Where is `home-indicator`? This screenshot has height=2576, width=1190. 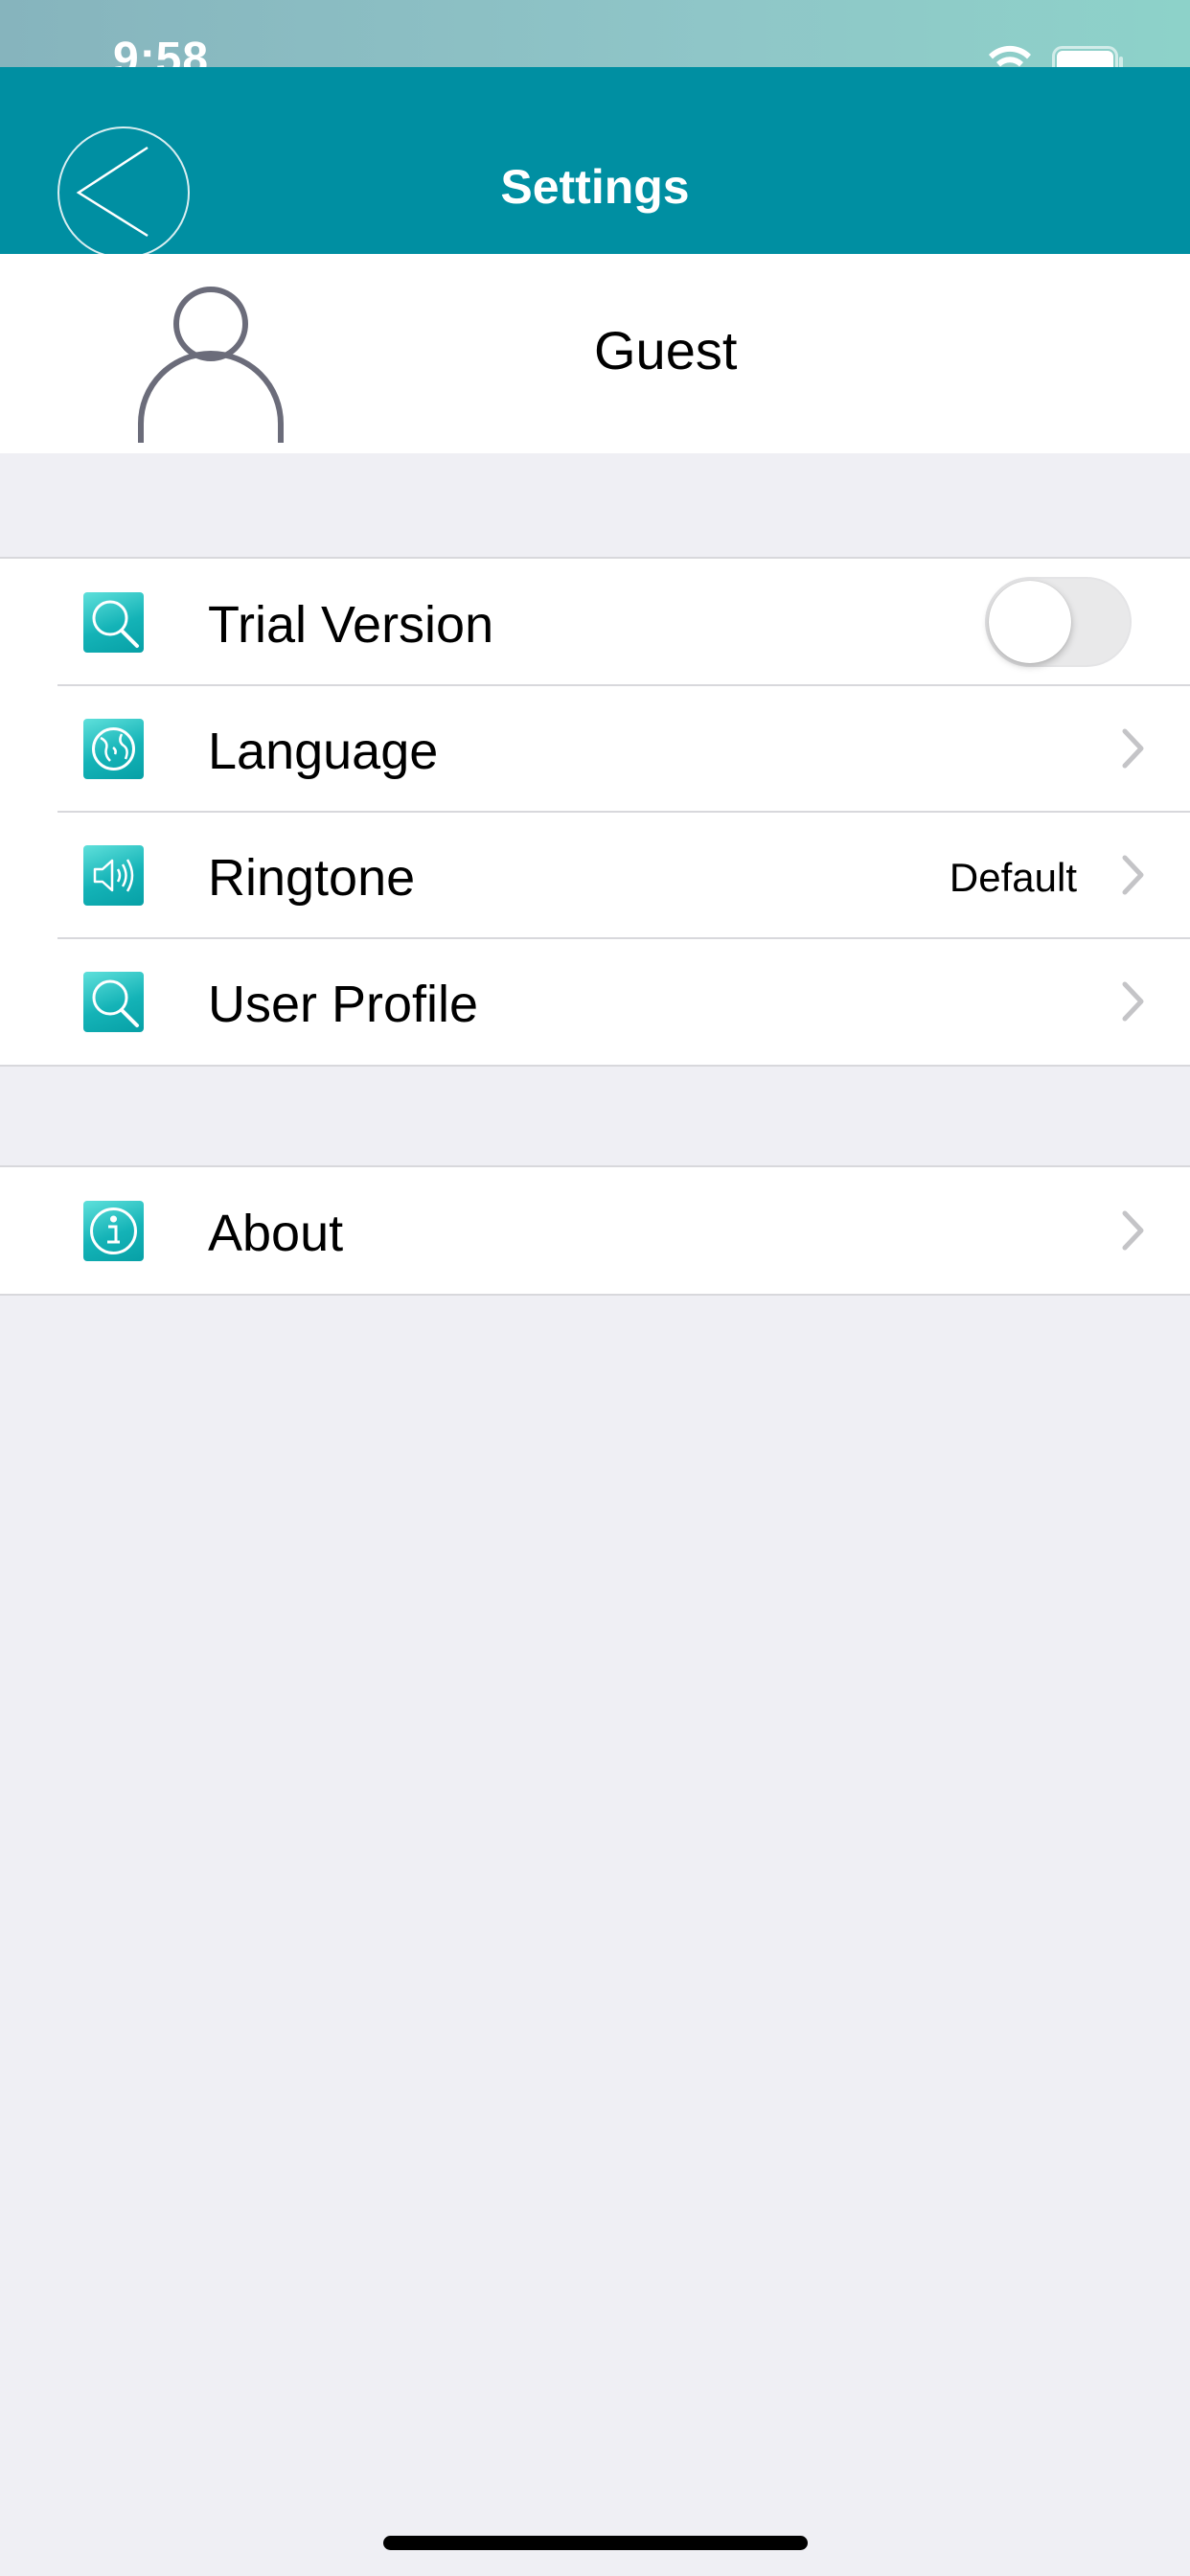 home-indicator is located at coordinates (595, 2543).